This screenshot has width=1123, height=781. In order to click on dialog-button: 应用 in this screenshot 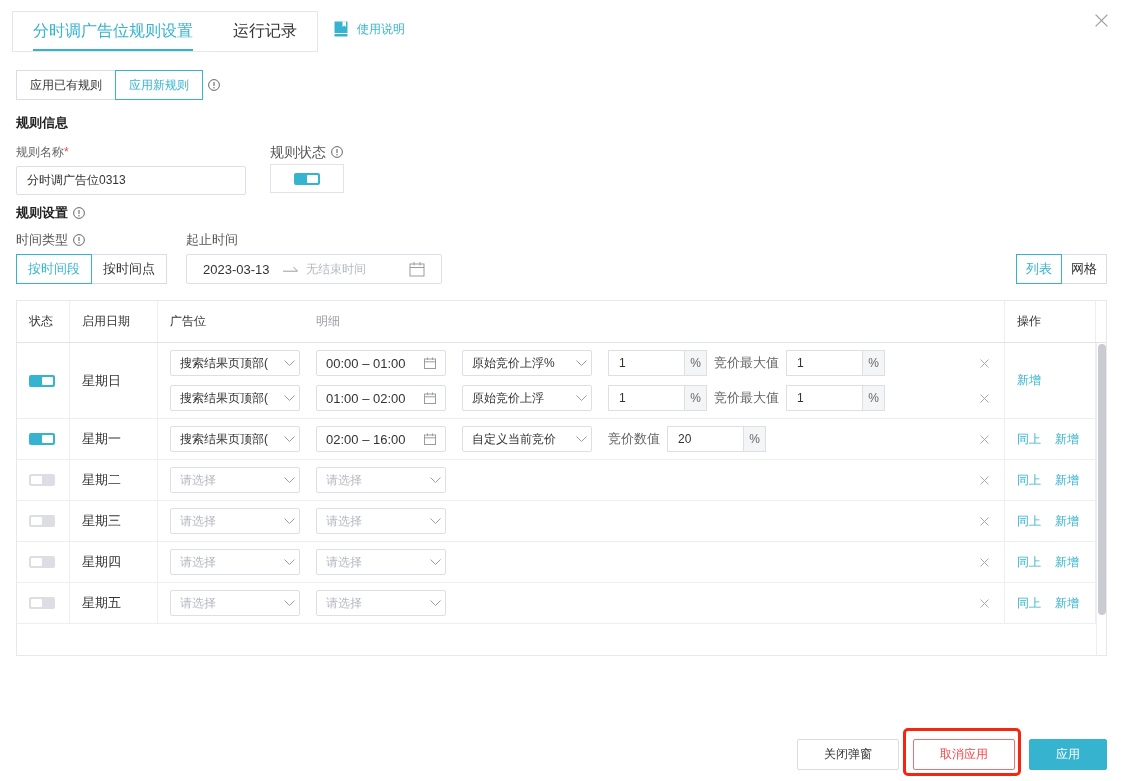, I will do `click(1068, 754)`.